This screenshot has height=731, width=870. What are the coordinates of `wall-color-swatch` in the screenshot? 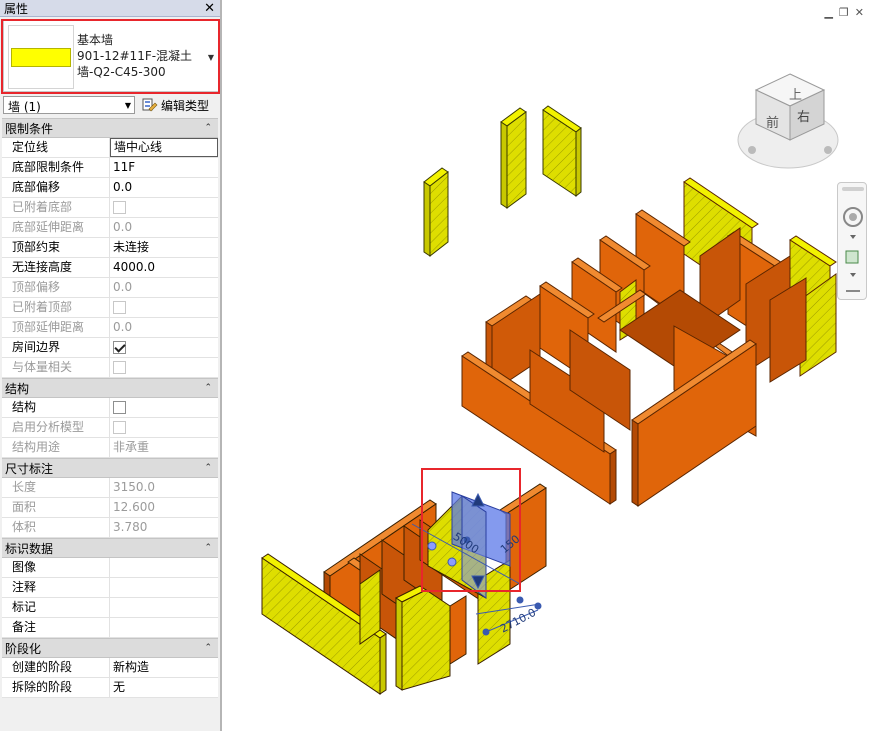 It's located at (41, 57).